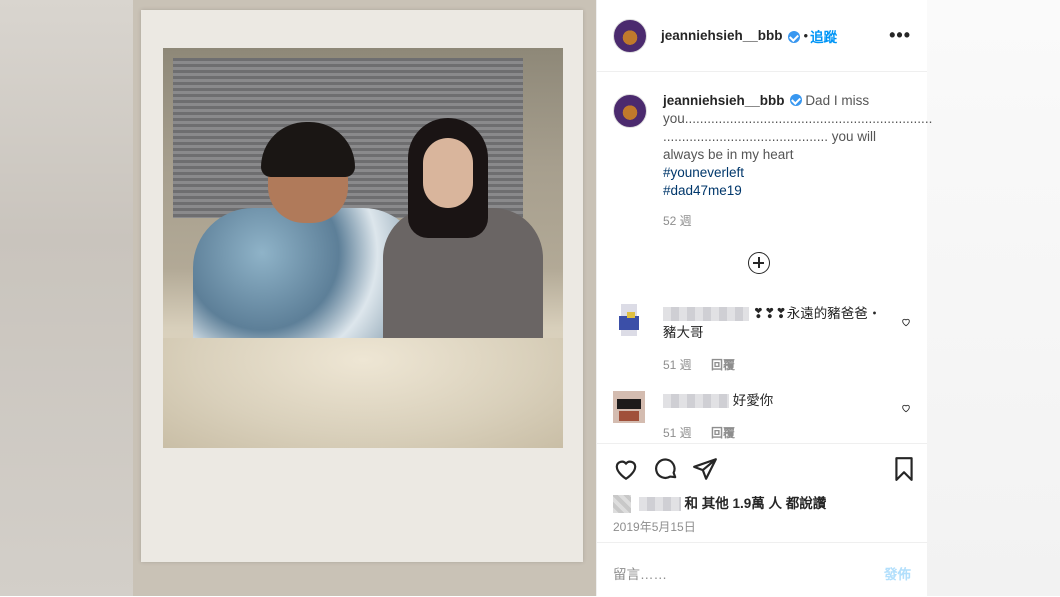 The image size is (1060, 597). What do you see at coordinates (468, 238) in the screenshot?
I see `woman-figure` at bounding box center [468, 238].